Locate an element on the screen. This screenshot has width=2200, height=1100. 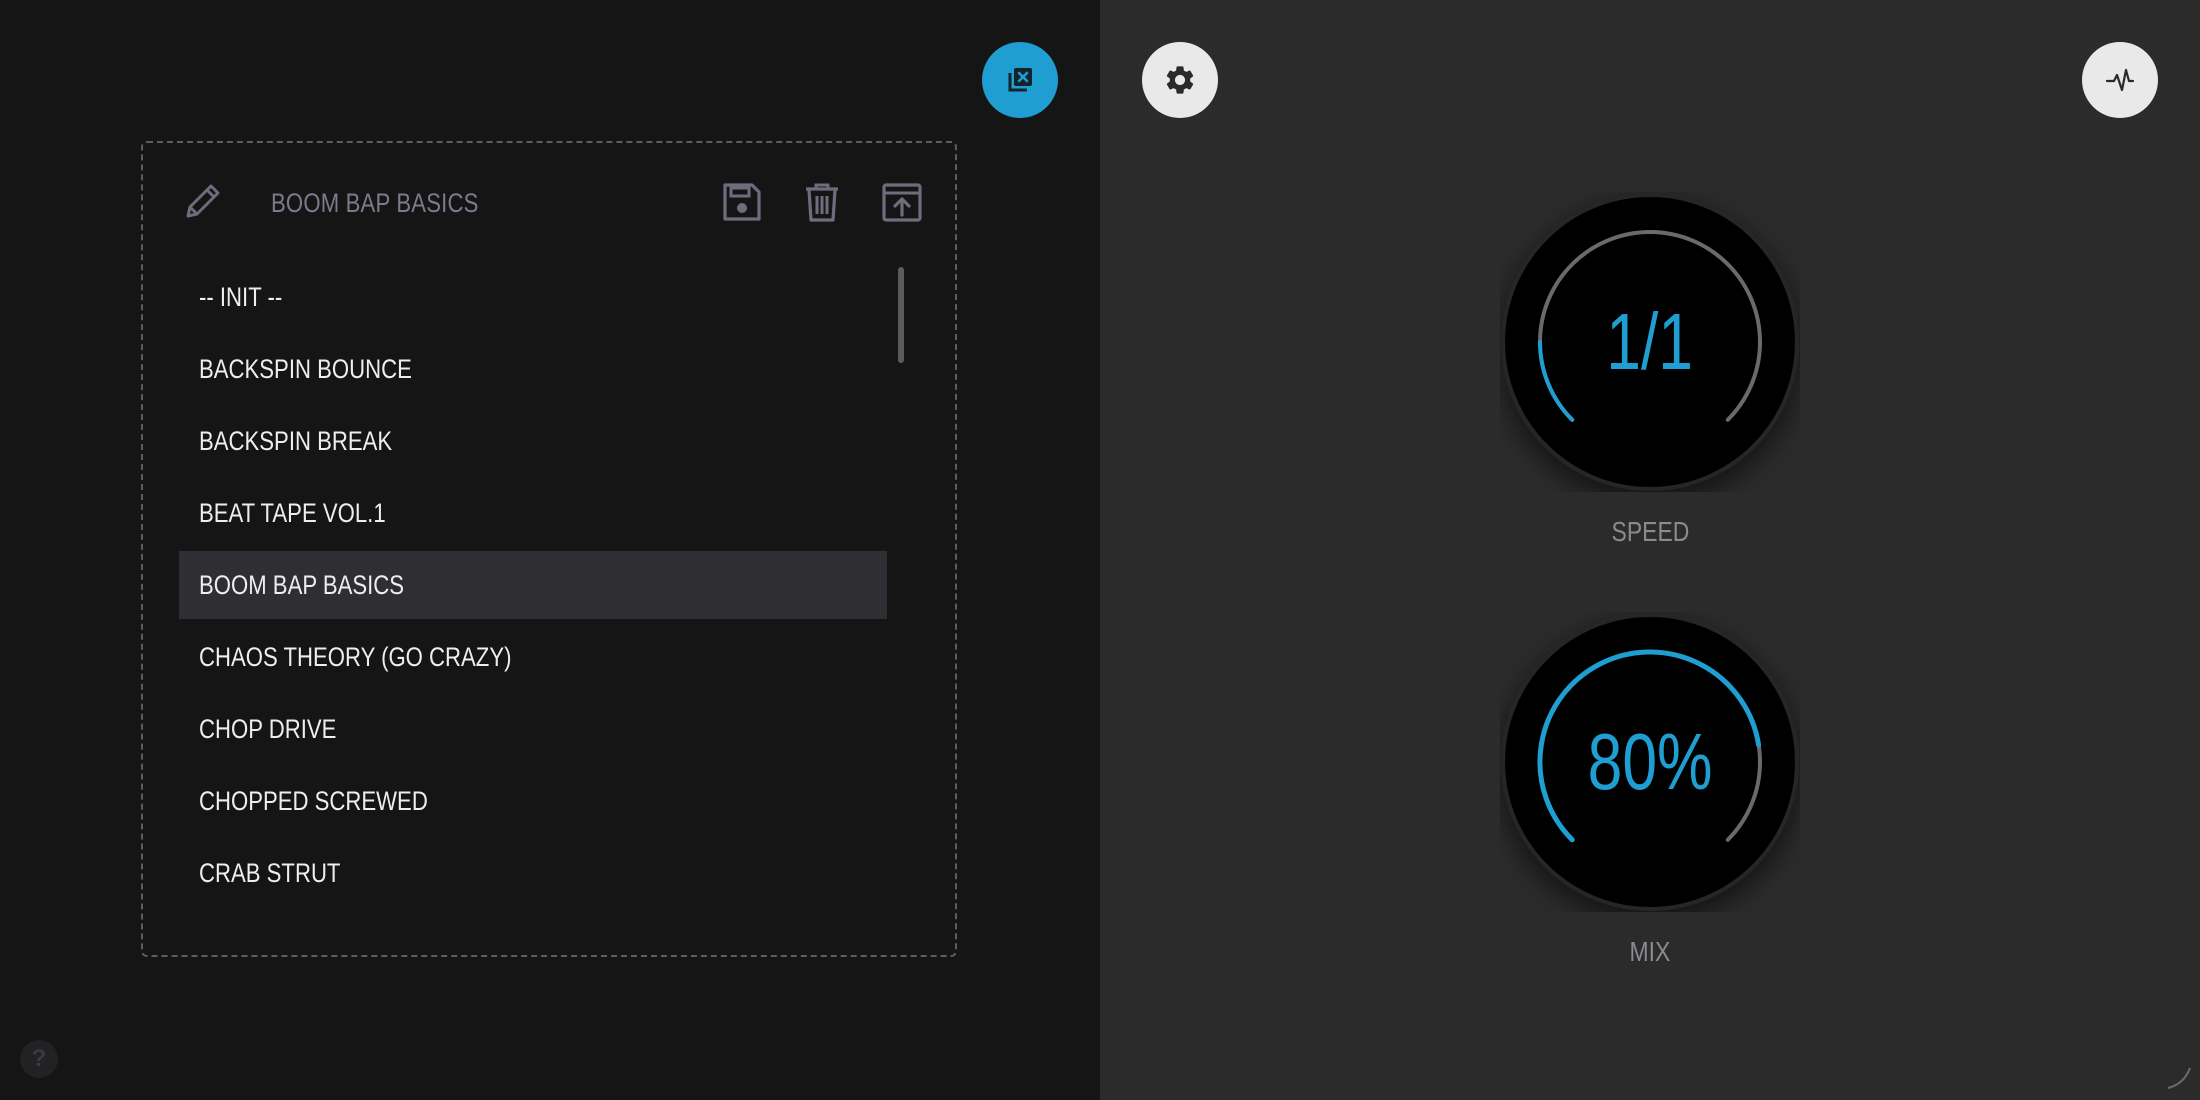
mix-knob: 80% is located at coordinates (1650, 762).